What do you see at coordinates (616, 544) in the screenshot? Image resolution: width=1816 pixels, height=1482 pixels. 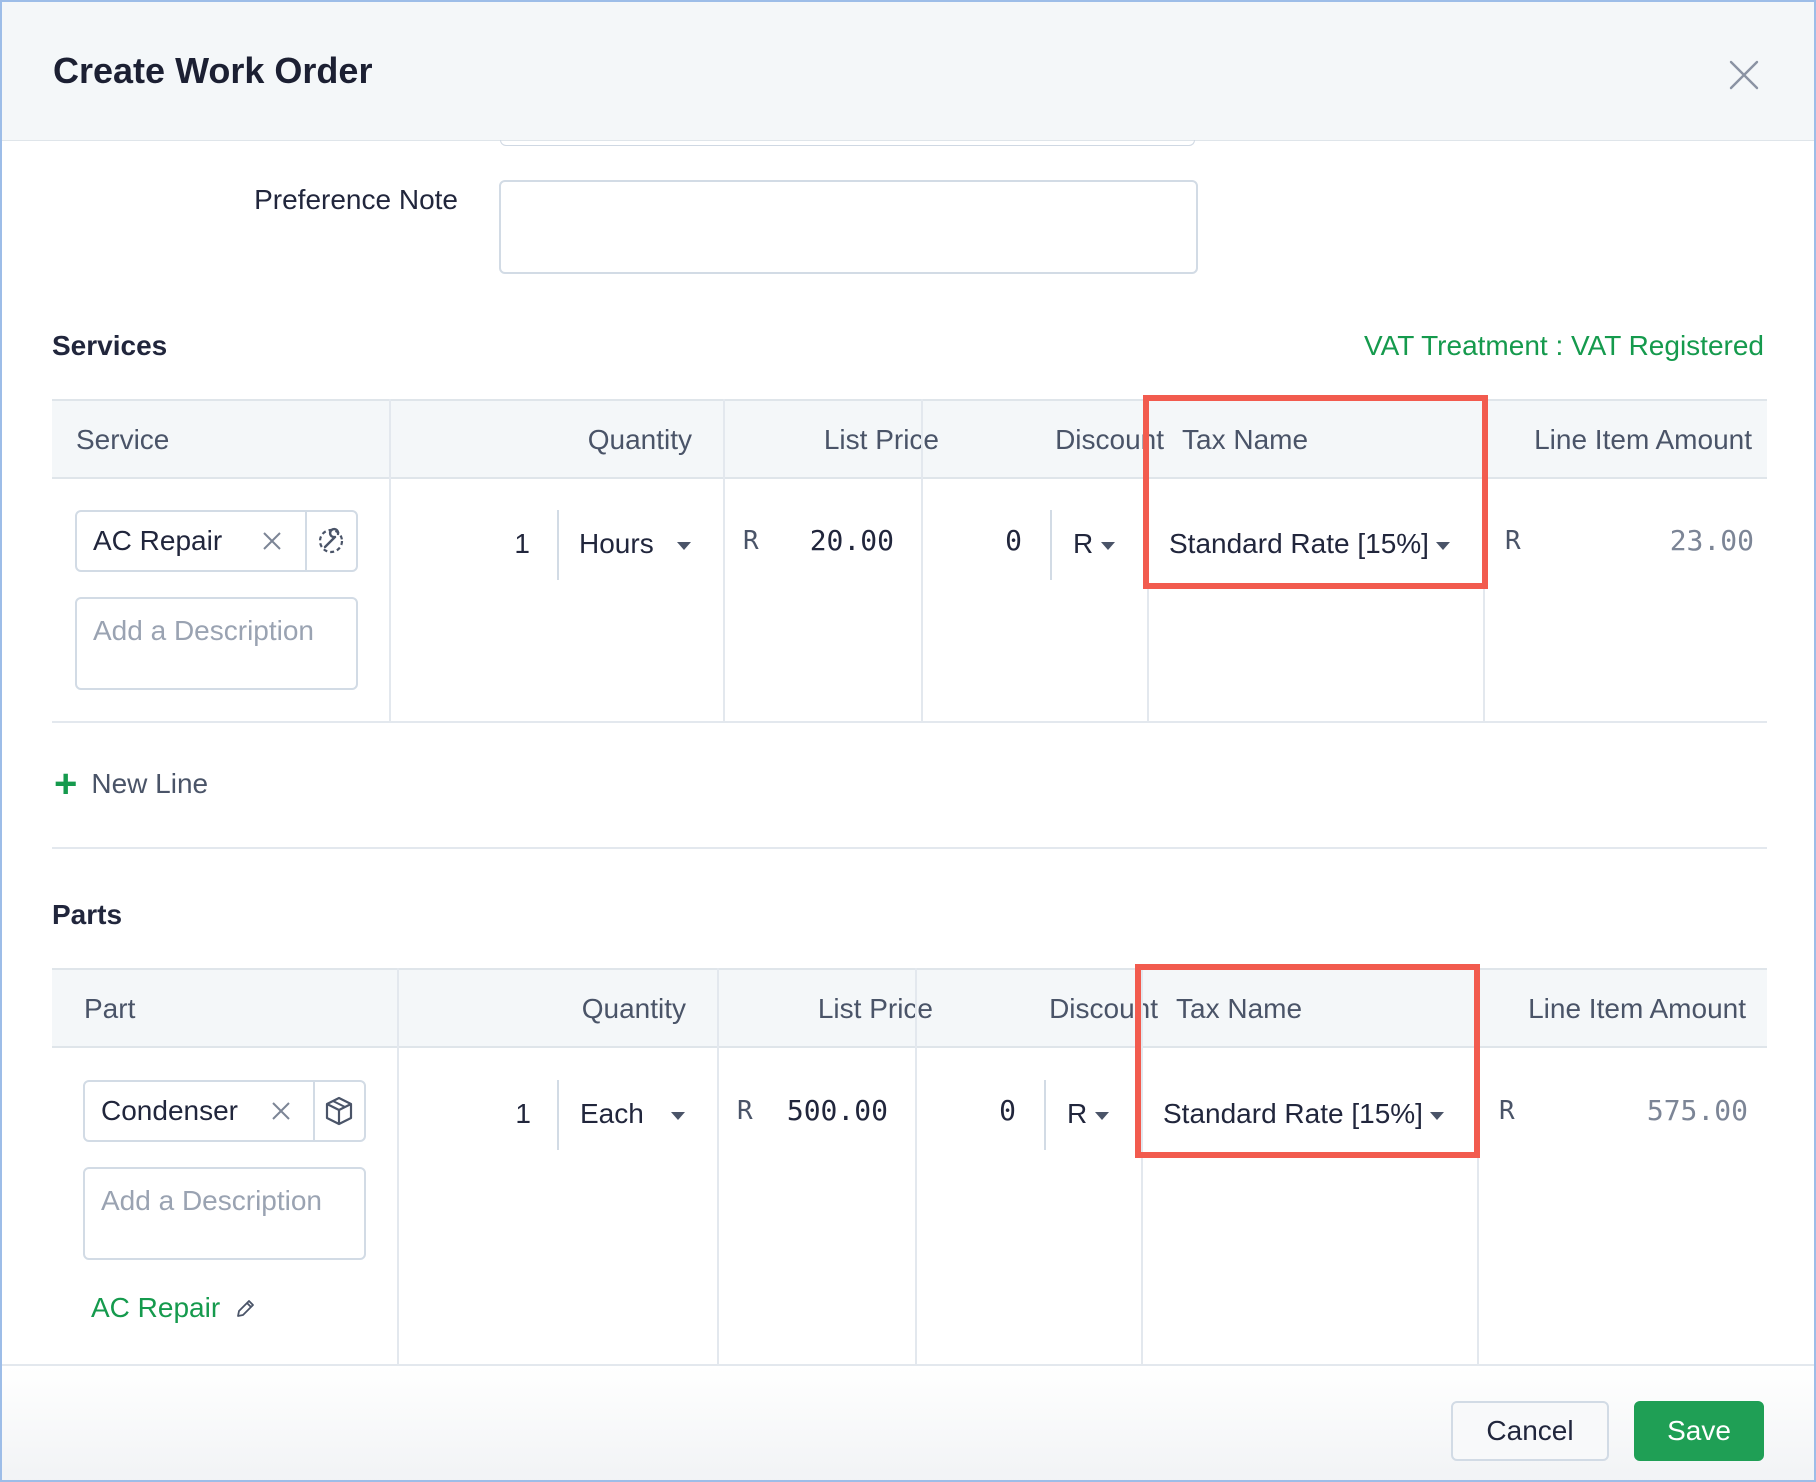 I see `service-unit-select: Hours` at bounding box center [616, 544].